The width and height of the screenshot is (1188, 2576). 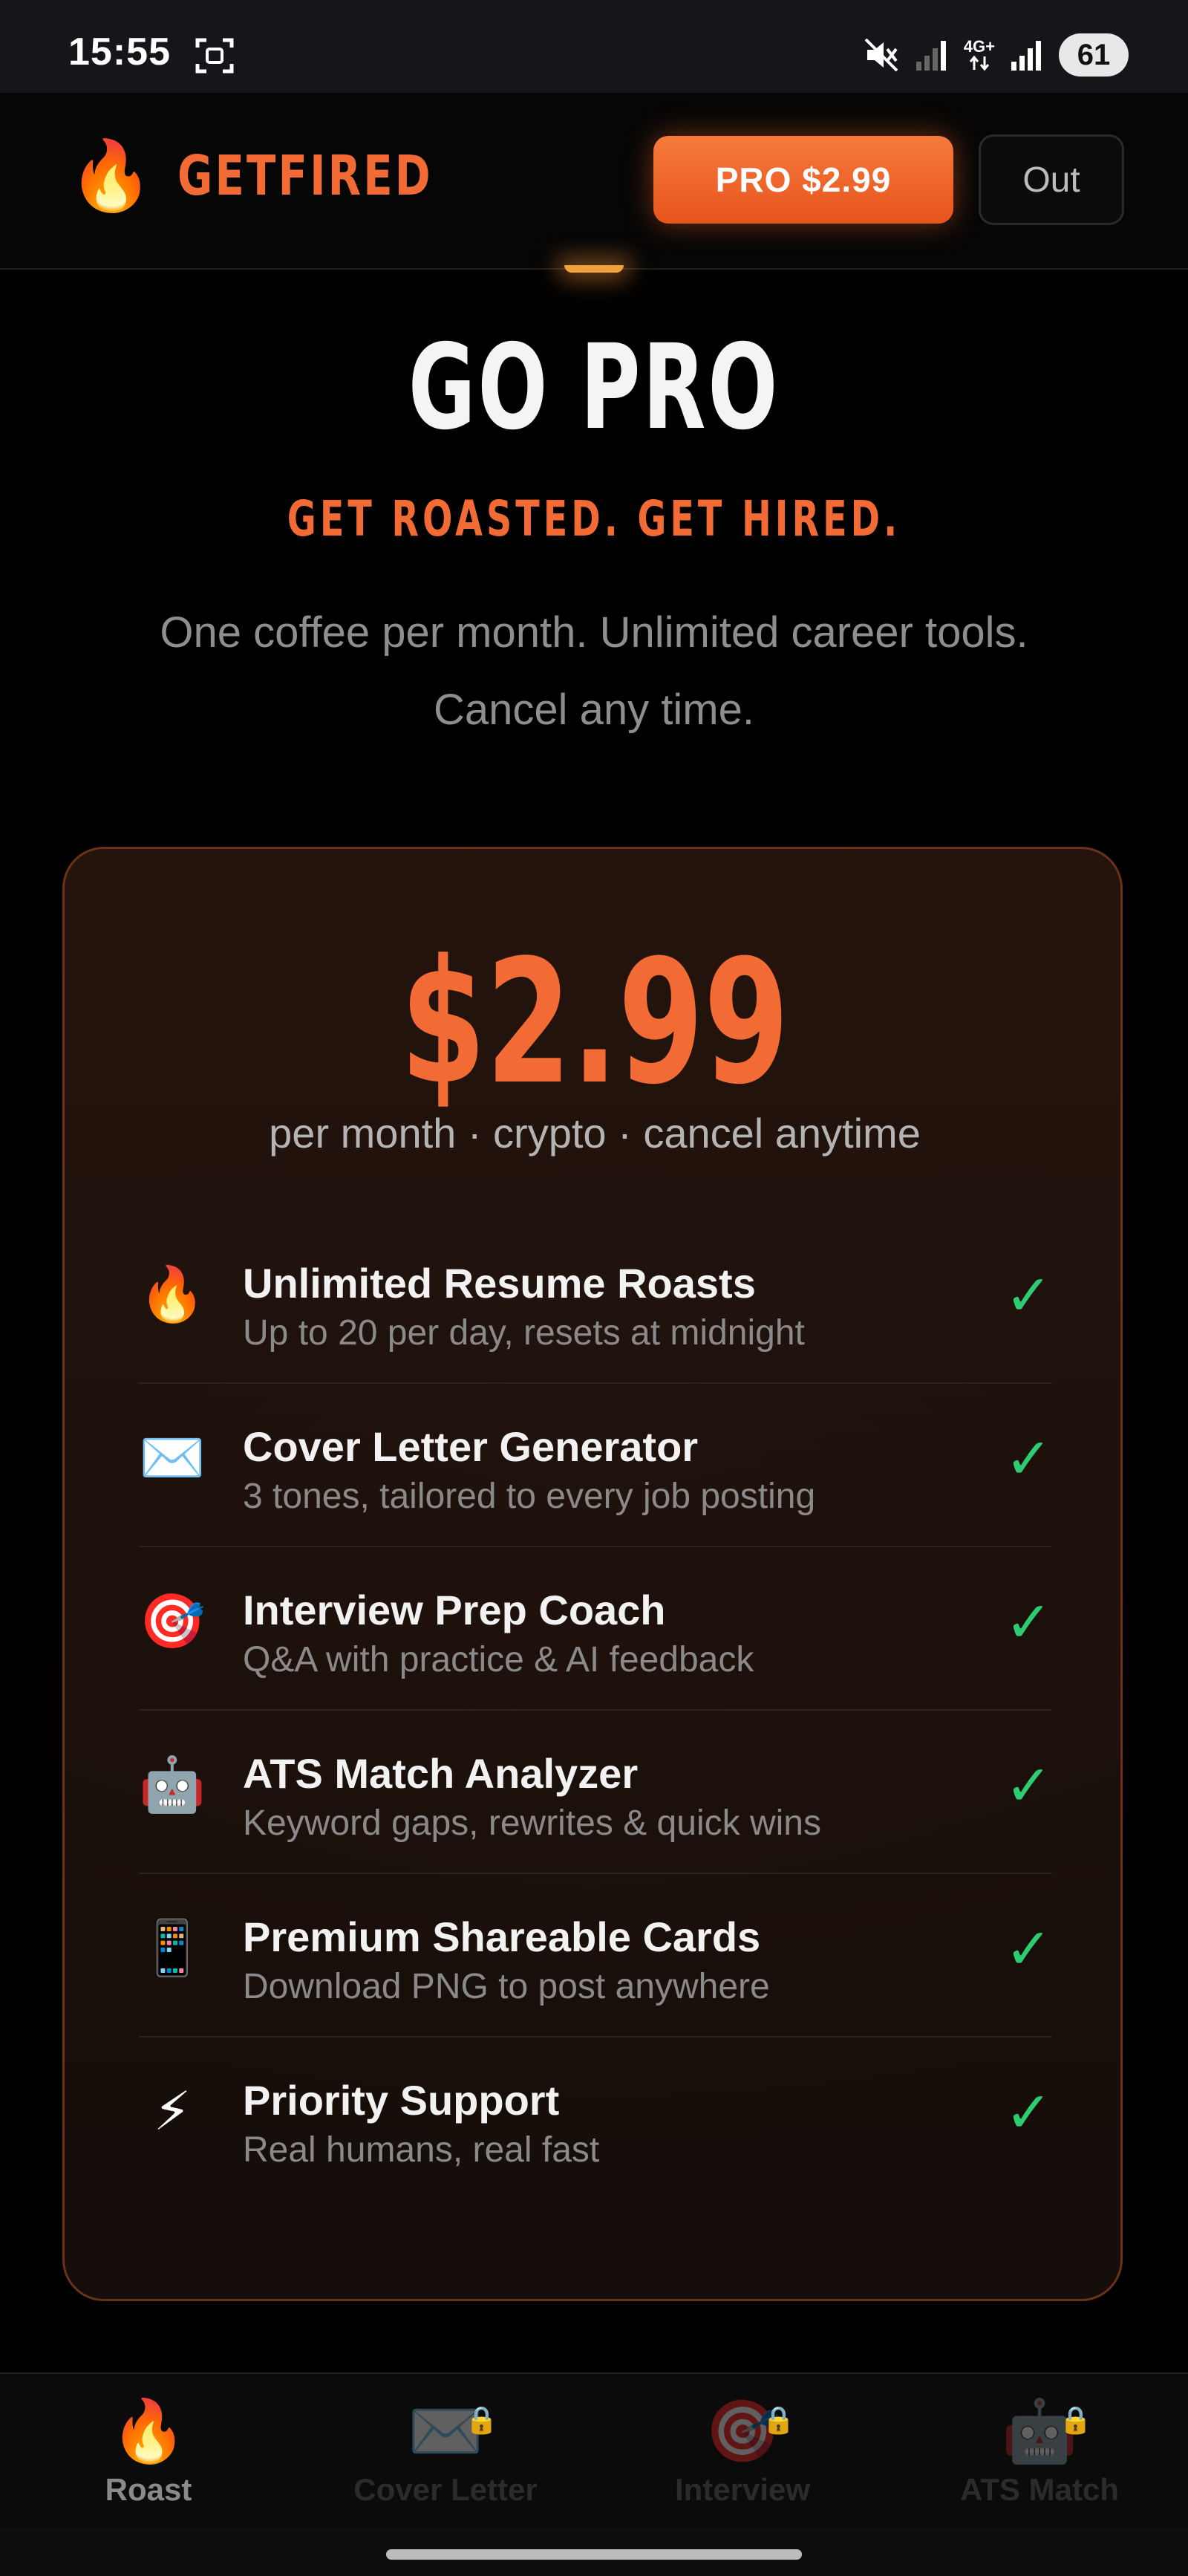 What do you see at coordinates (446, 2489) in the screenshot?
I see `nav-label: Cover Letter` at bounding box center [446, 2489].